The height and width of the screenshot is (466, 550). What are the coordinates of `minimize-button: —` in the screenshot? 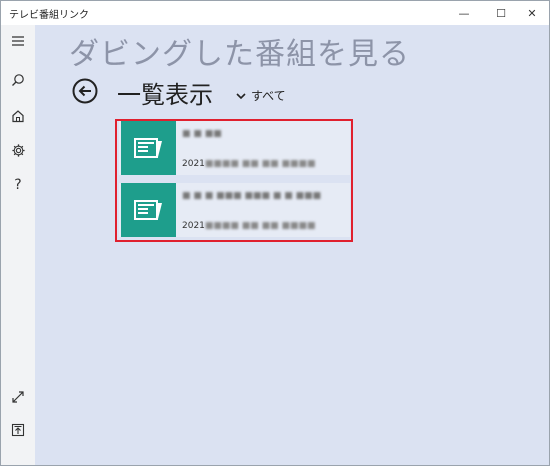 It's located at (464, 13).